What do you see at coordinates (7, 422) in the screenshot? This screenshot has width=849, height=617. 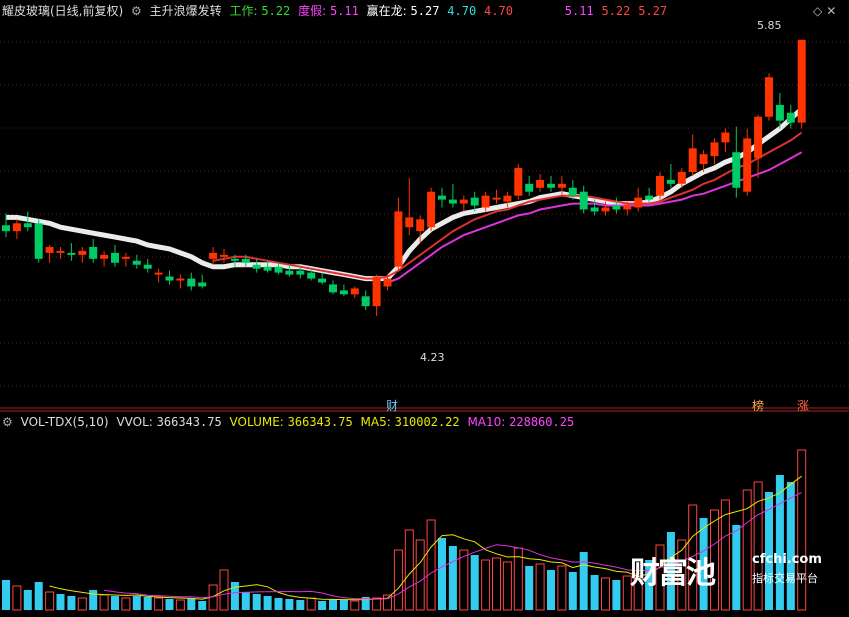 I see `vol-settings-icon: ⚙` at bounding box center [7, 422].